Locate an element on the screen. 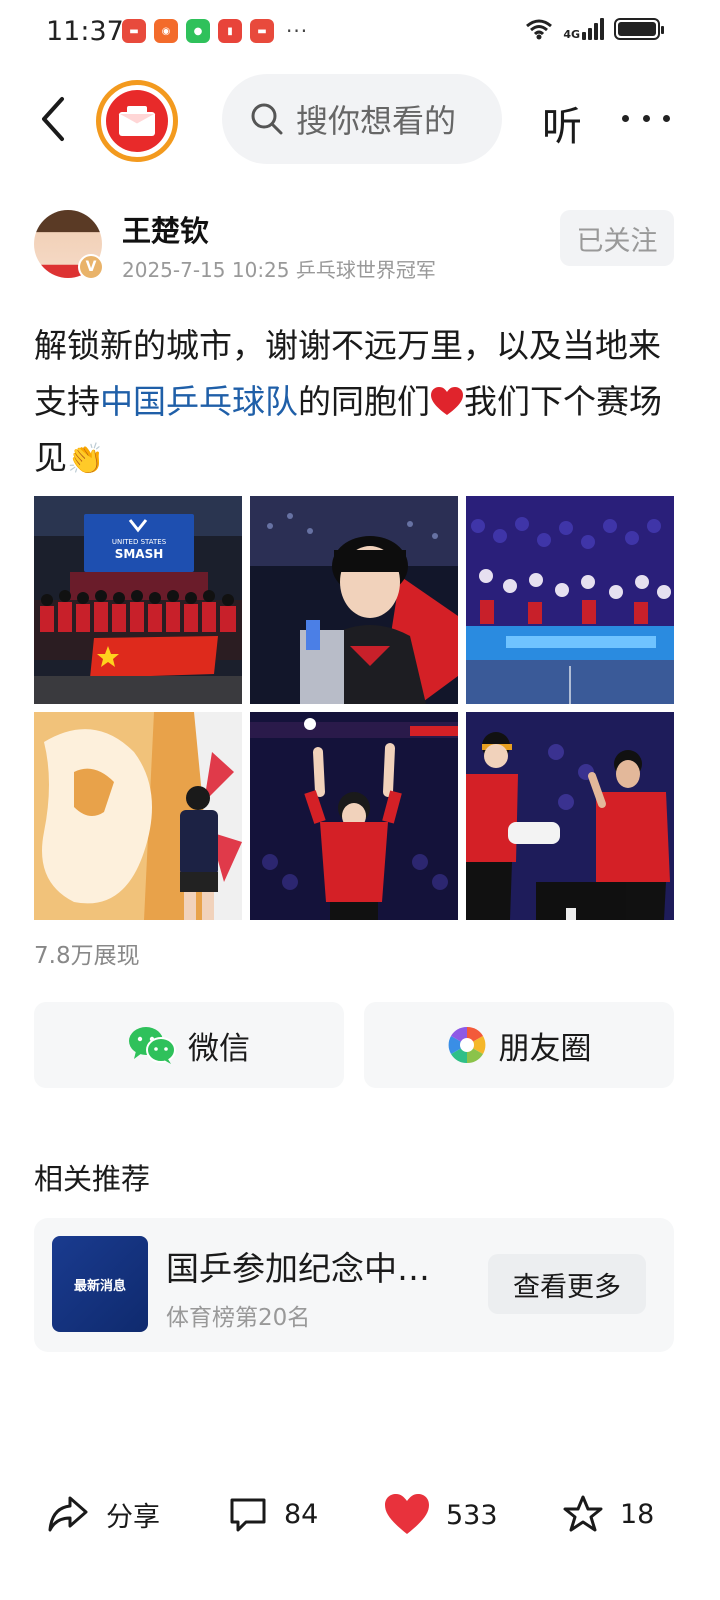 The width and height of the screenshot is (720, 1600). wifi-icon is located at coordinates (539, 29).